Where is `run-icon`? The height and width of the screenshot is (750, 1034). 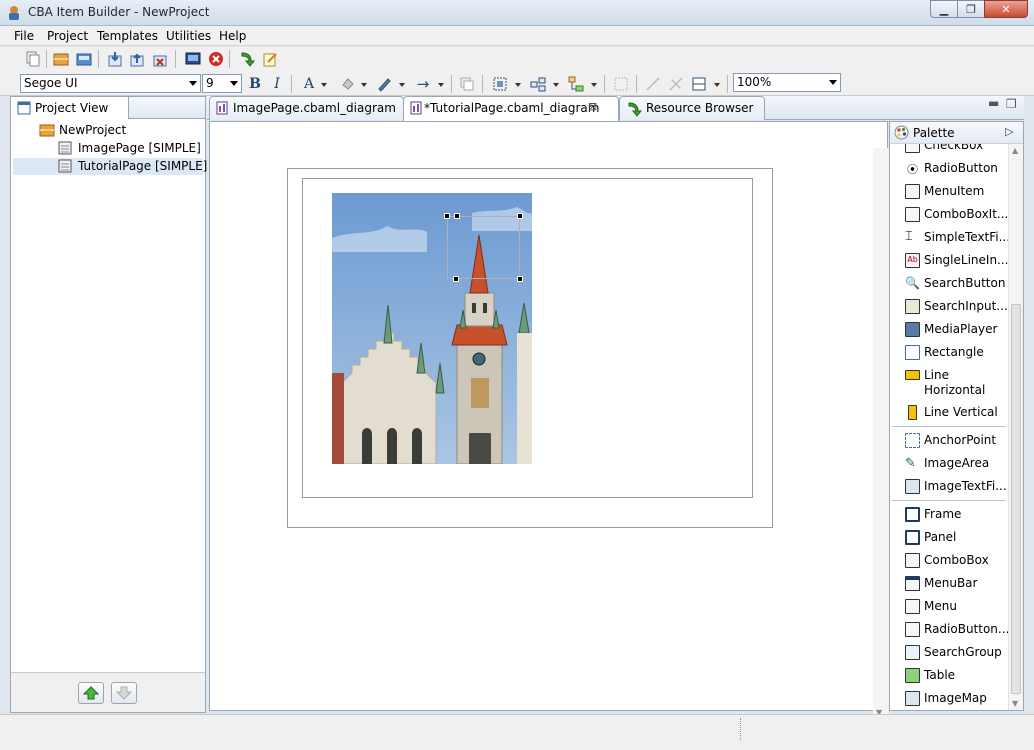 run-icon is located at coordinates (247, 59).